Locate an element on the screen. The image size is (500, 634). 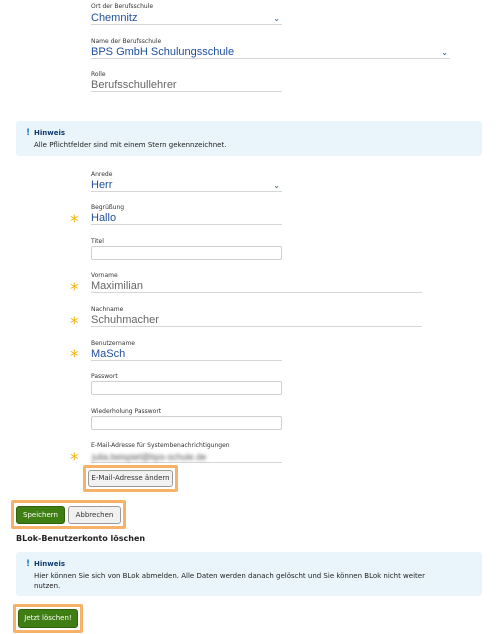
lastname-label: Nachname is located at coordinates (107, 309).